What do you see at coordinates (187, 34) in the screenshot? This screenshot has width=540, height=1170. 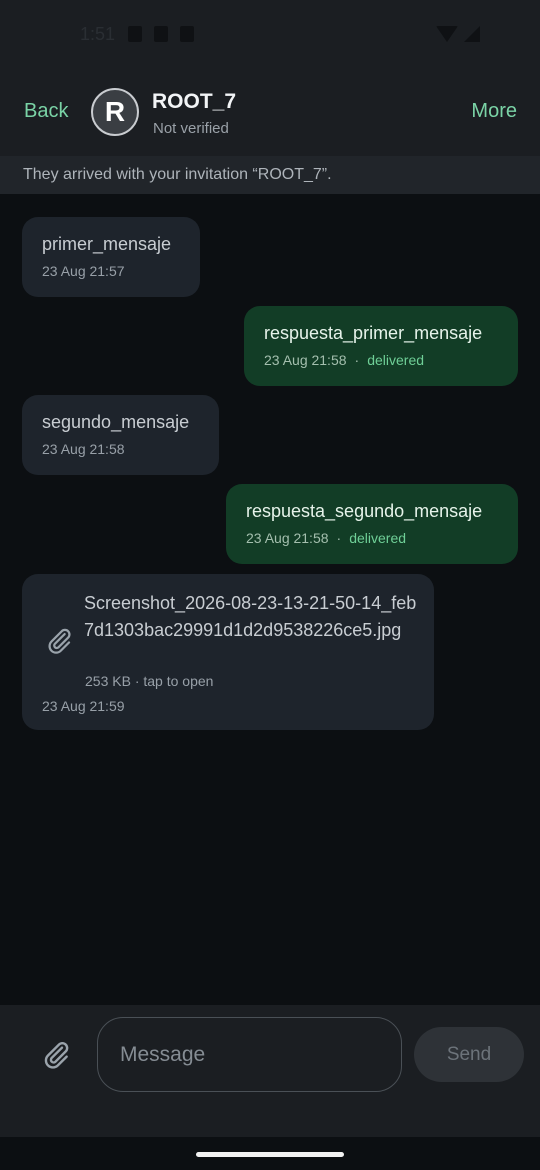 I see `sim-card-icon` at bounding box center [187, 34].